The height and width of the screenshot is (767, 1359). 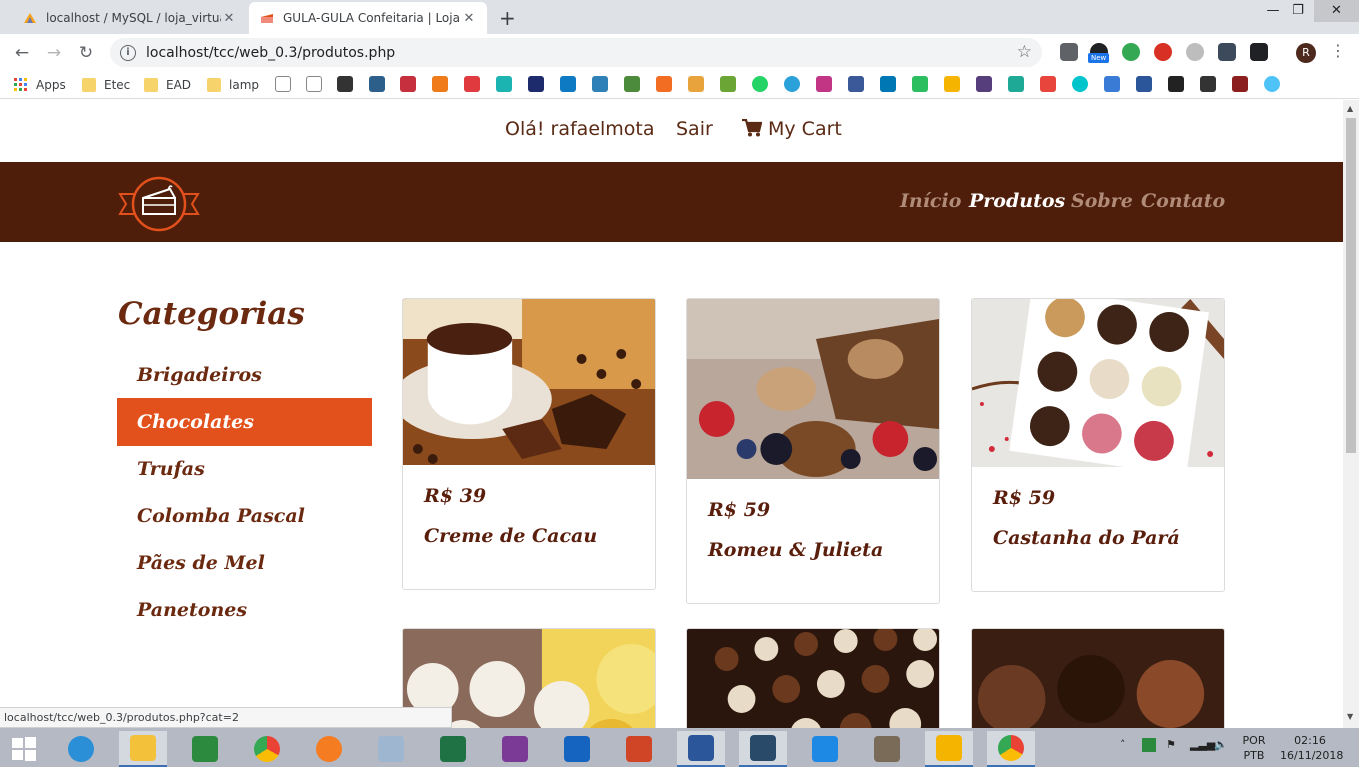 I want to click on product-card: R$ 59 Romeu & Julieta, so click(x=813, y=451).